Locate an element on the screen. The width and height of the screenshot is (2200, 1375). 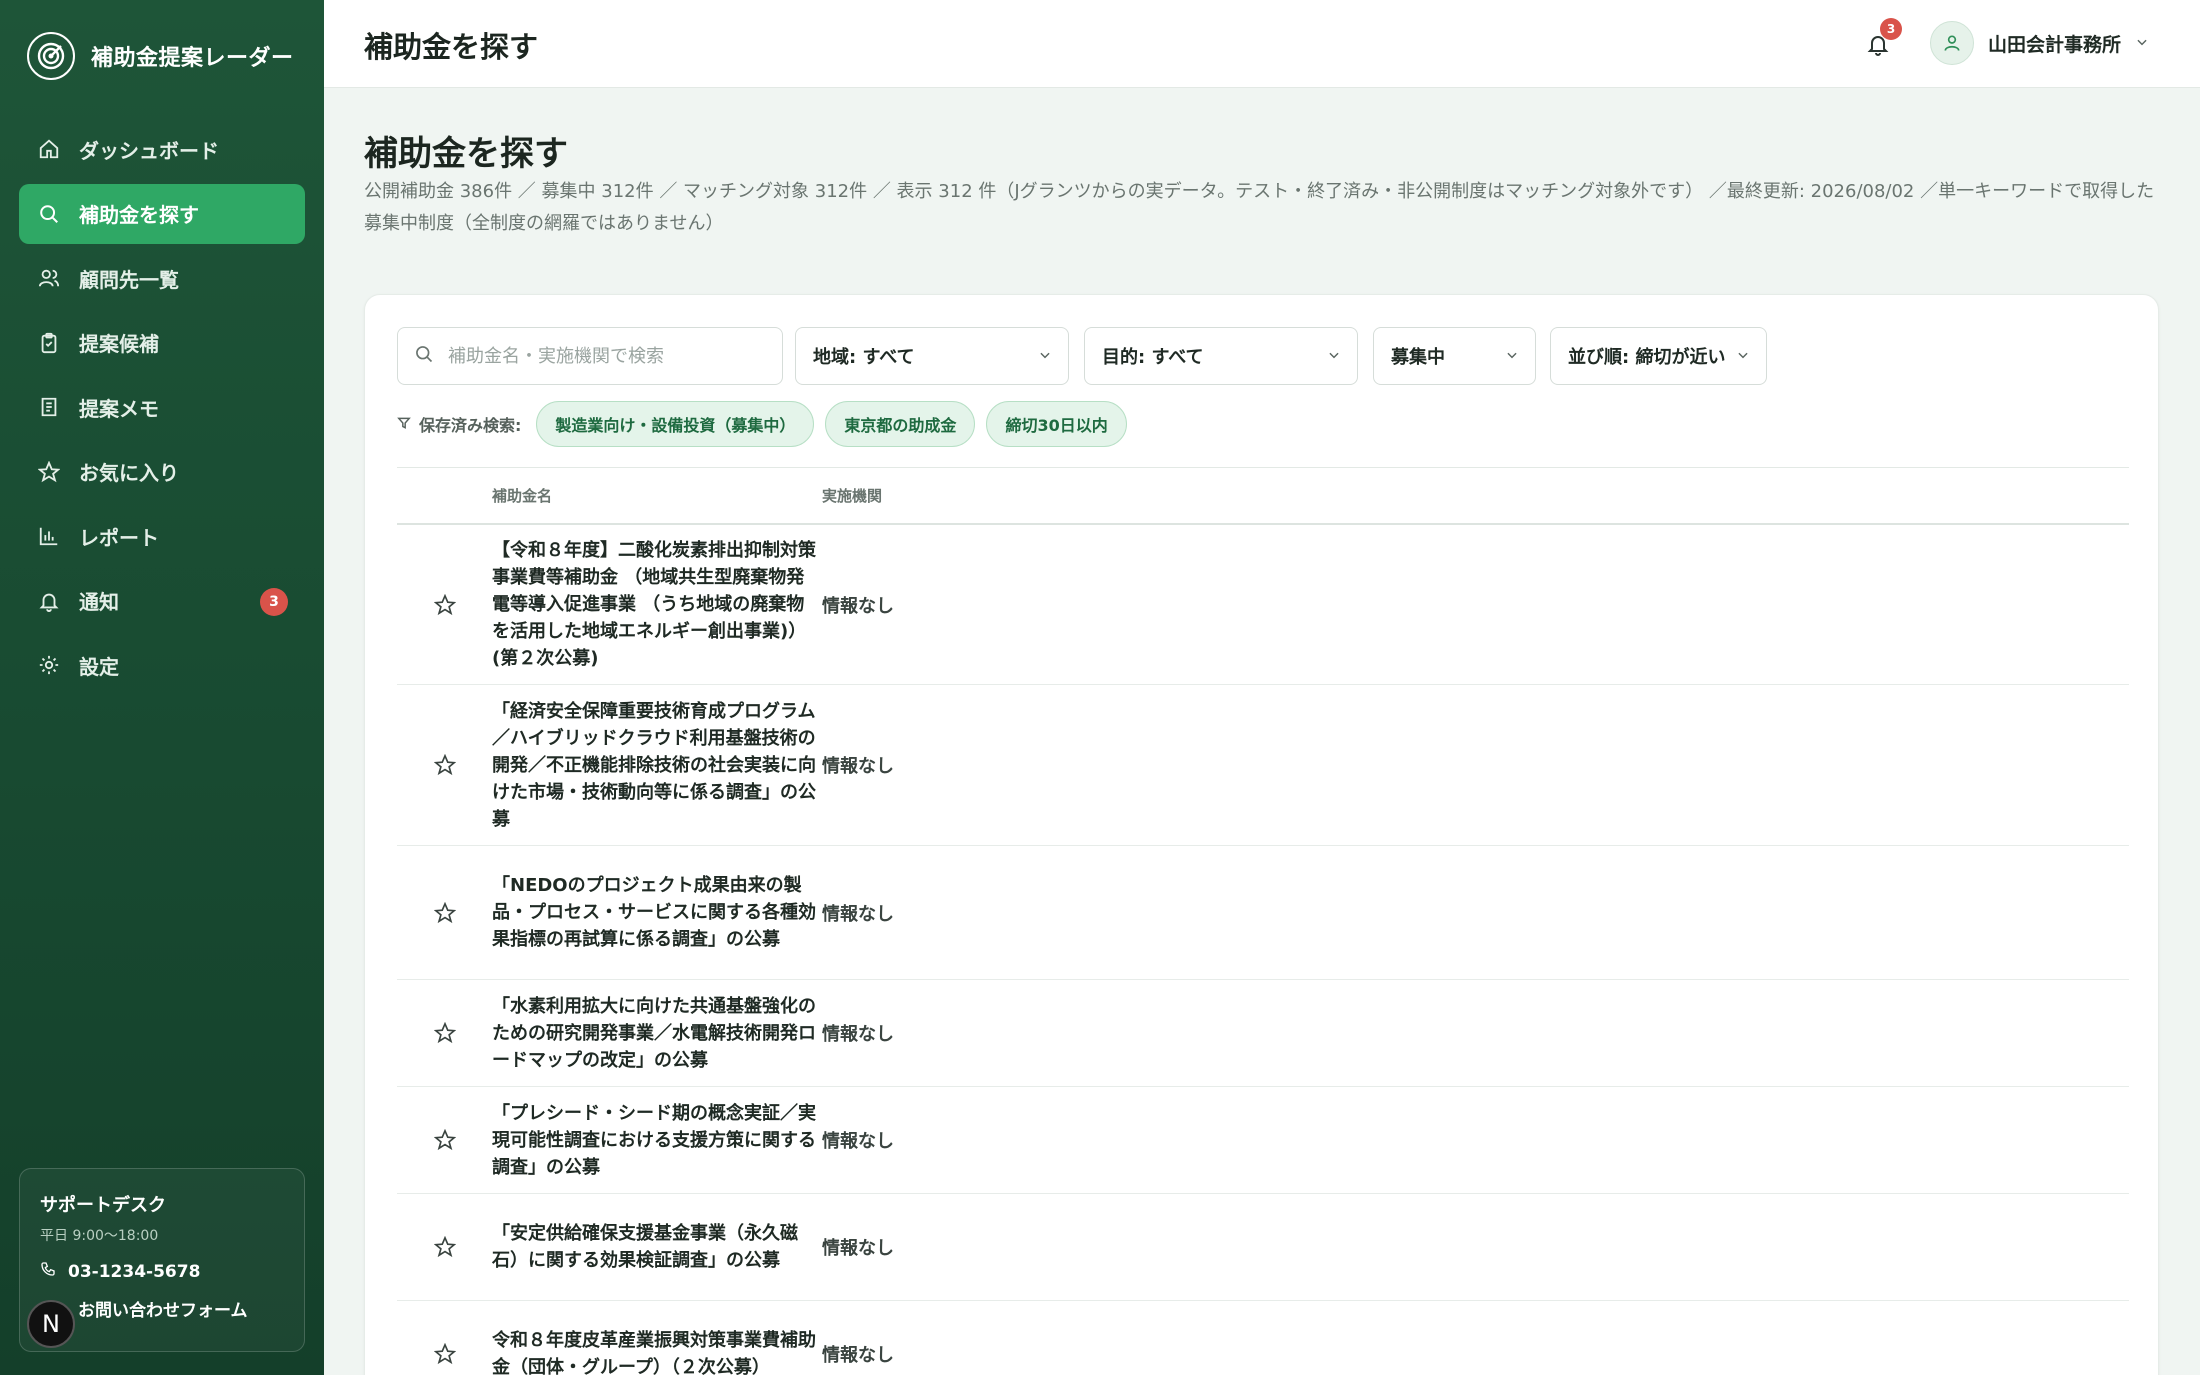
support-phone: 03-1234-5678 is located at coordinates (162, 1271).